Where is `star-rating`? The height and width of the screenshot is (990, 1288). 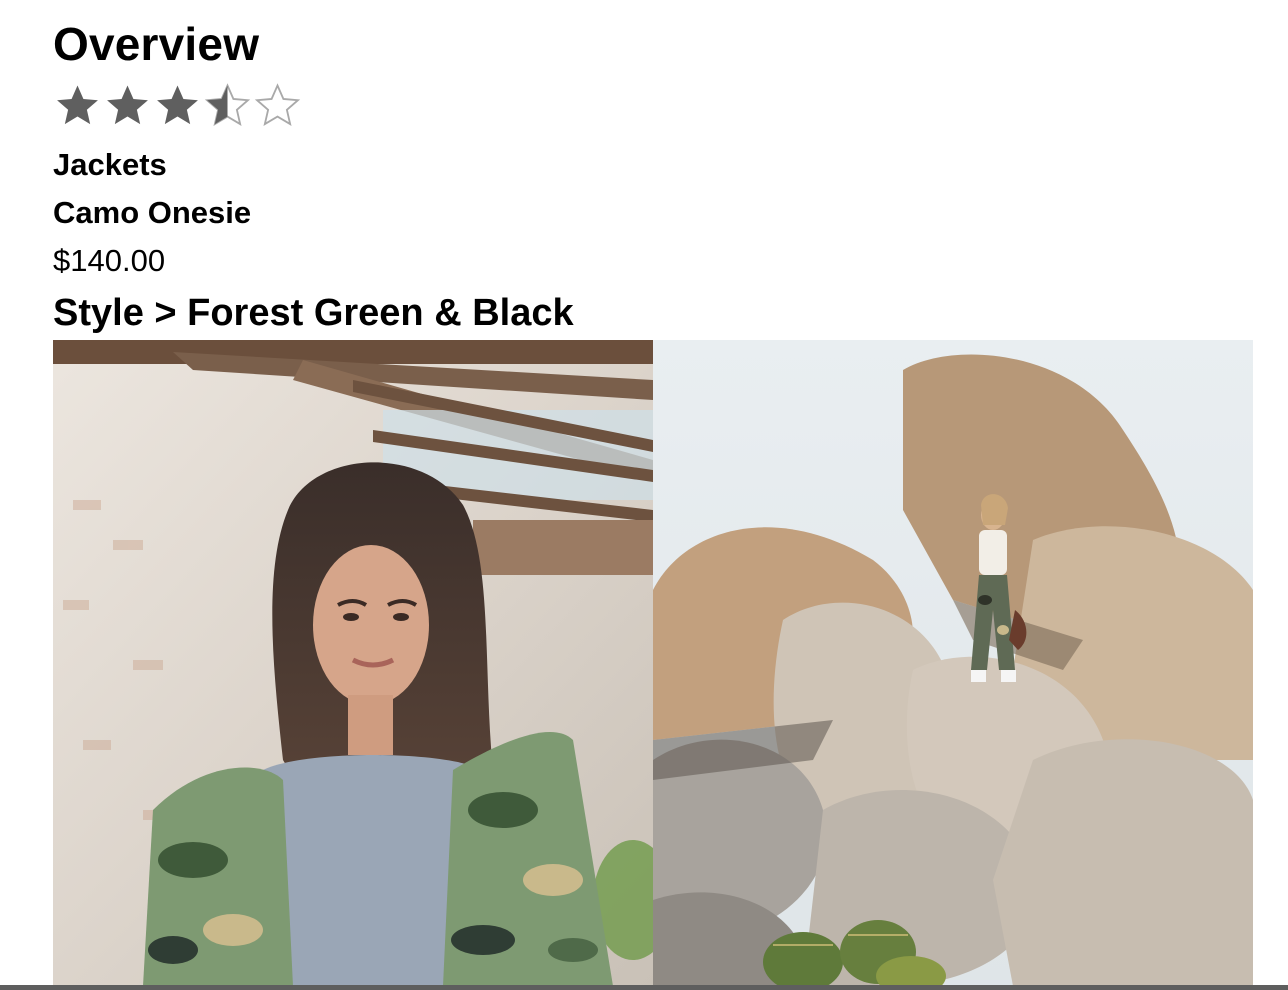
star-rating is located at coordinates (177, 105).